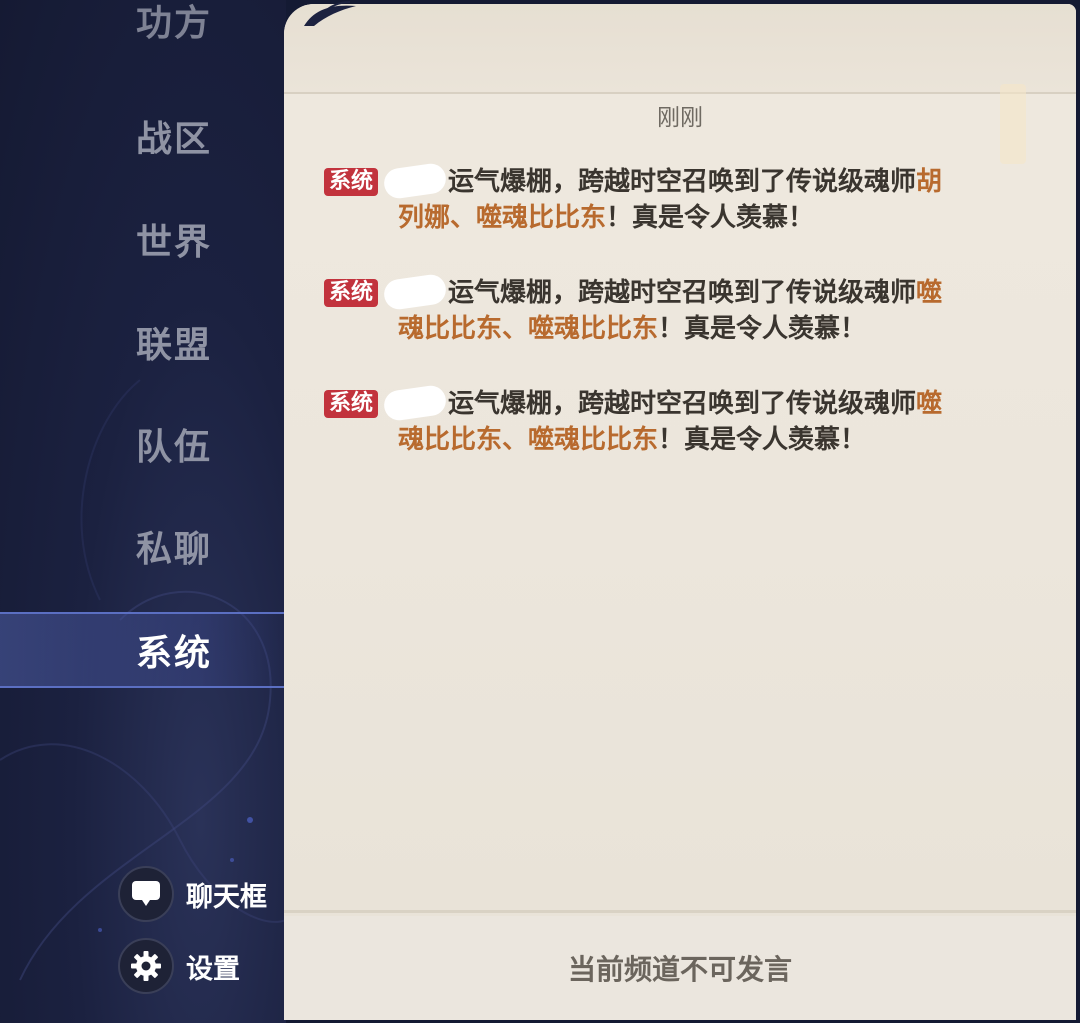  I want to click on tab-private-chat: 私聊, so click(143, 546).